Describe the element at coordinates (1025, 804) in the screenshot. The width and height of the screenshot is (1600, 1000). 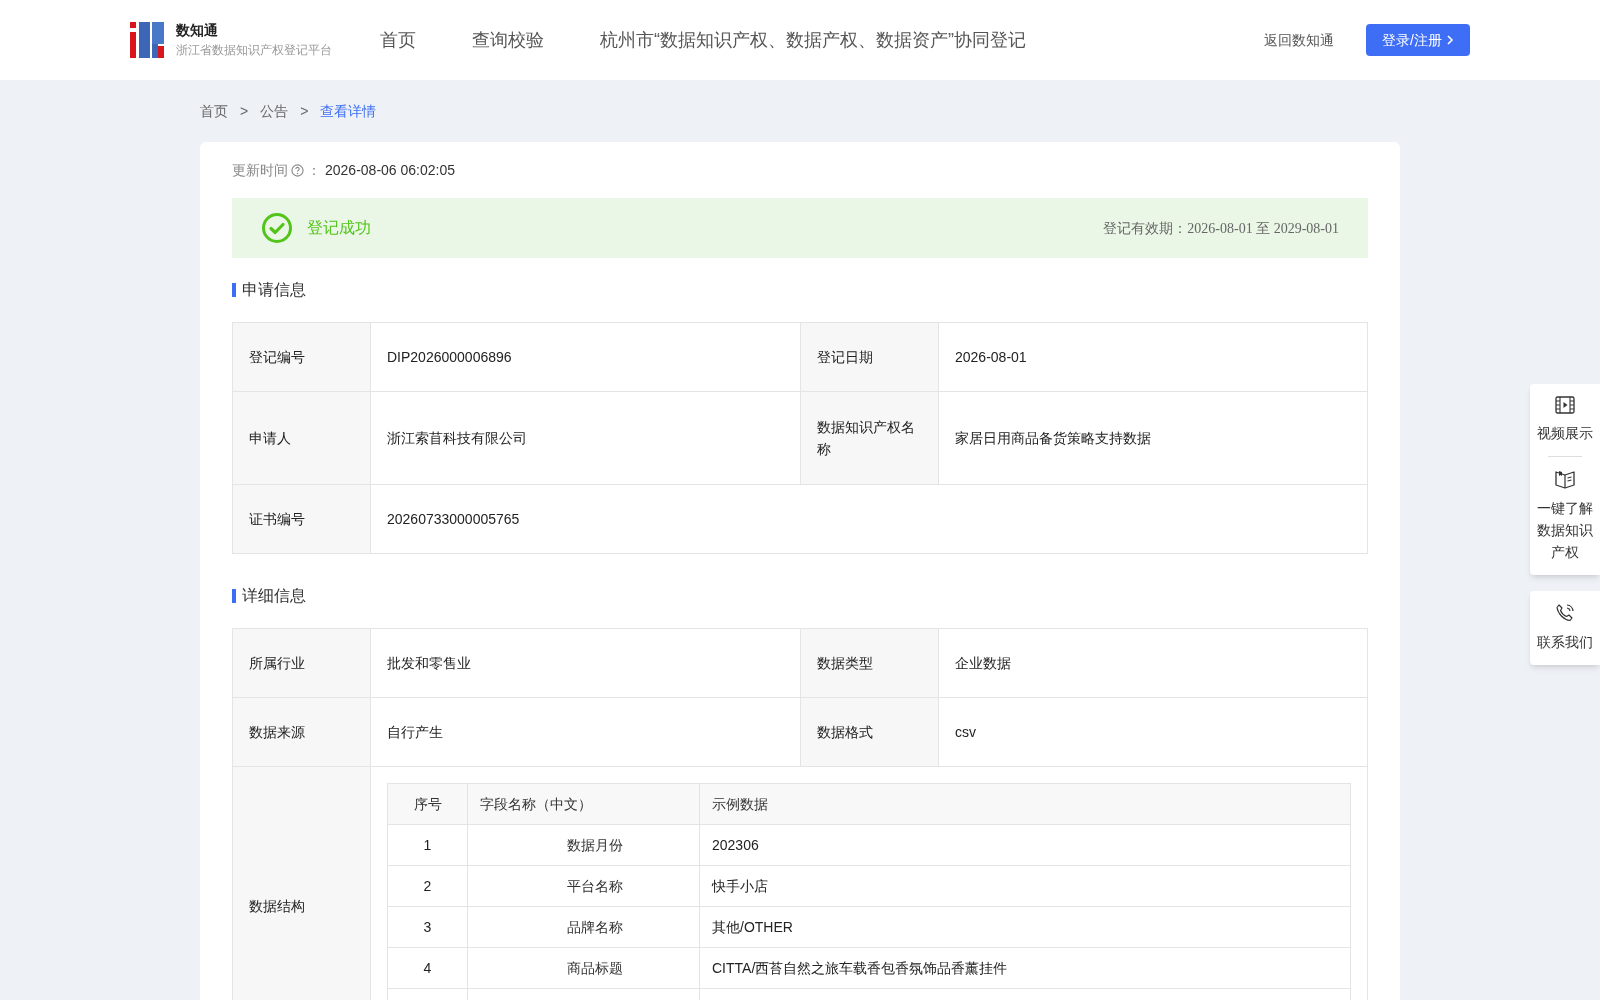
I see `column-header: 示例数据` at that location.